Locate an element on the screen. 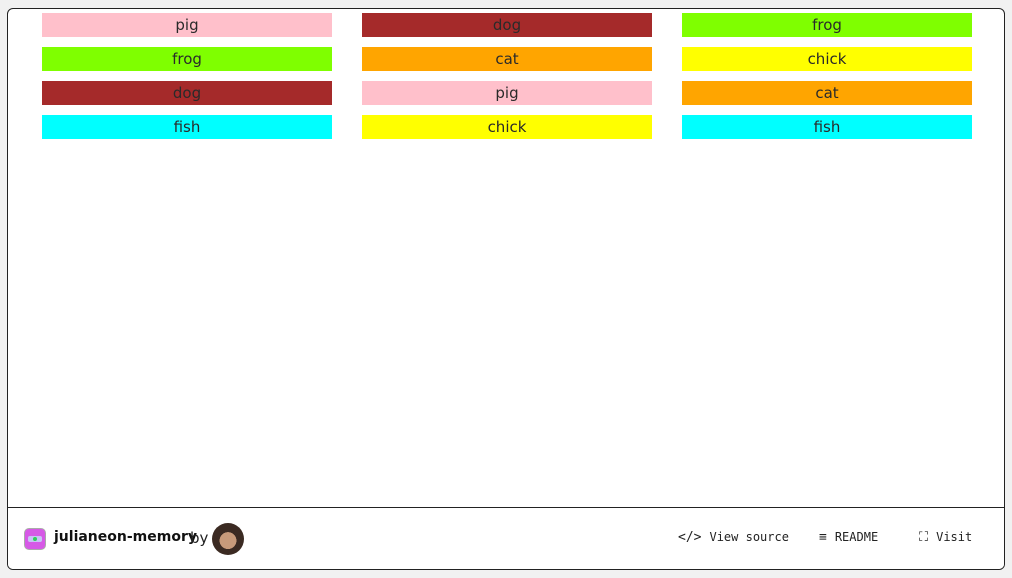 Image resolution: width=1012 pixels, height=578 pixels. visit-button: ⛶ Visit is located at coordinates (945, 537).